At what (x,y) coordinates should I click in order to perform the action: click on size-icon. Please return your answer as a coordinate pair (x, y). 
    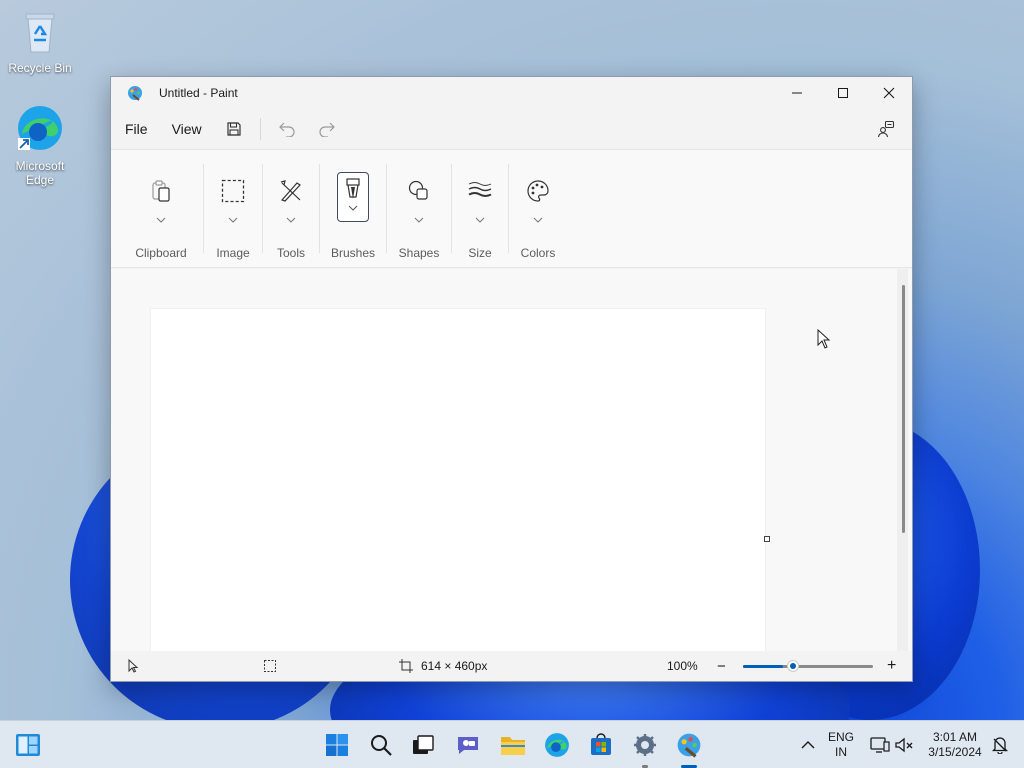
    Looking at the image, I should click on (480, 191).